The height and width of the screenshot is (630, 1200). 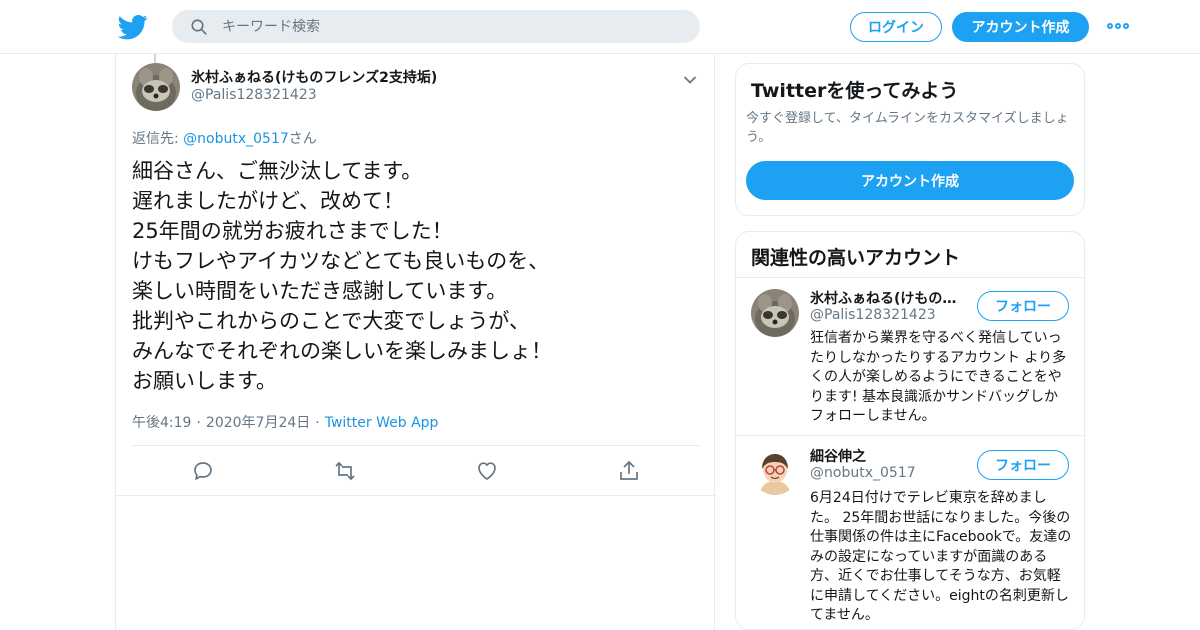 What do you see at coordinates (452, 26) in the screenshot?
I see `search-input` at bounding box center [452, 26].